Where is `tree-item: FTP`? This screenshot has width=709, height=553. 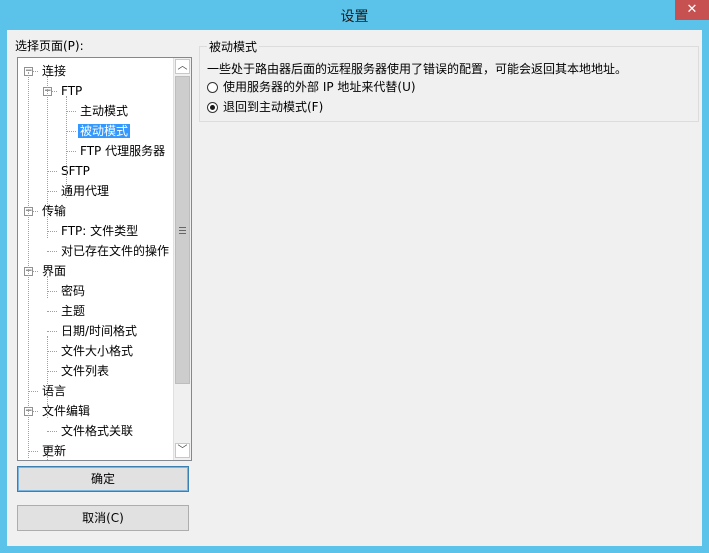 tree-item: FTP is located at coordinates (71, 91).